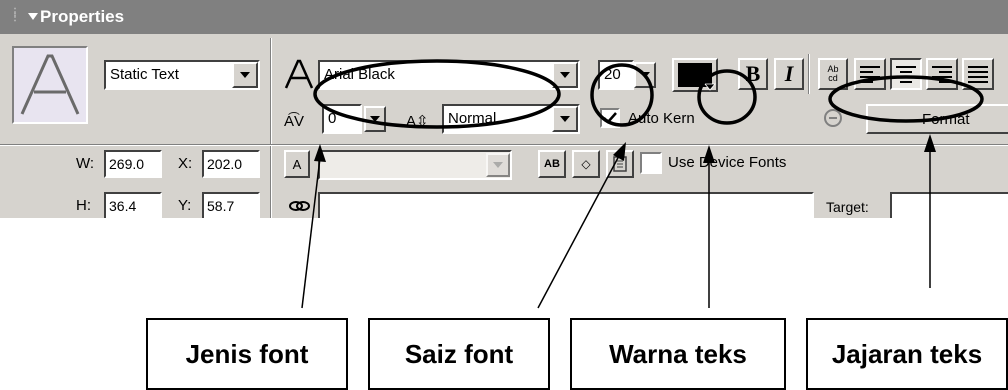 The image size is (1008, 390). Describe the element at coordinates (709, 226) in the screenshot. I see `text-color-arrow` at that location.